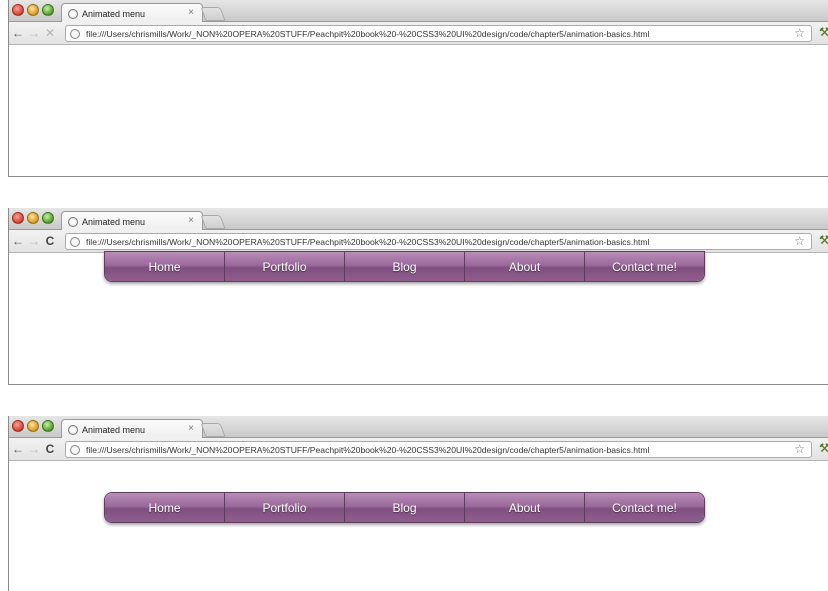 Image resolution: width=828 pixels, height=591 pixels. Describe the element at coordinates (50, 33) in the screenshot. I see `stop-icon: ✕` at that location.